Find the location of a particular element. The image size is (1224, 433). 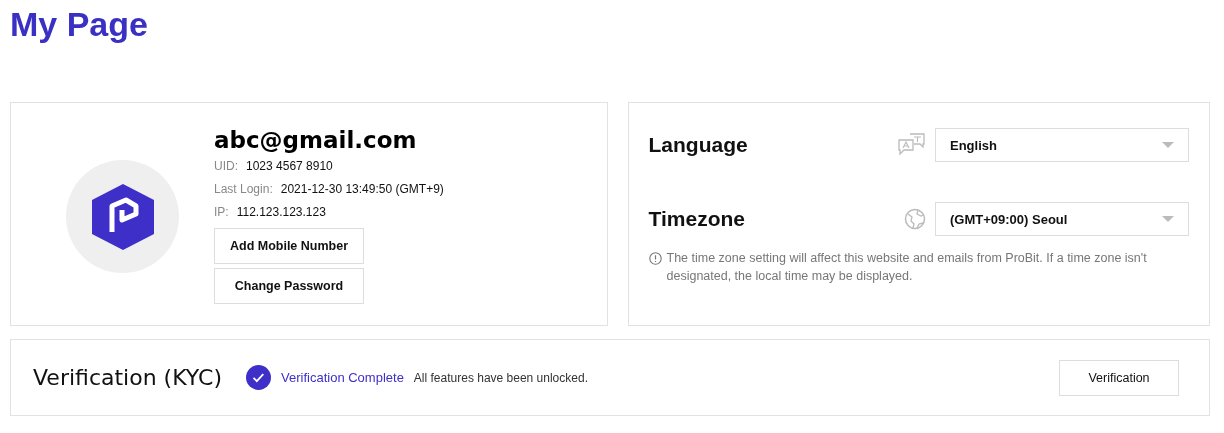

setting-label: Language is located at coordinates (698, 145).